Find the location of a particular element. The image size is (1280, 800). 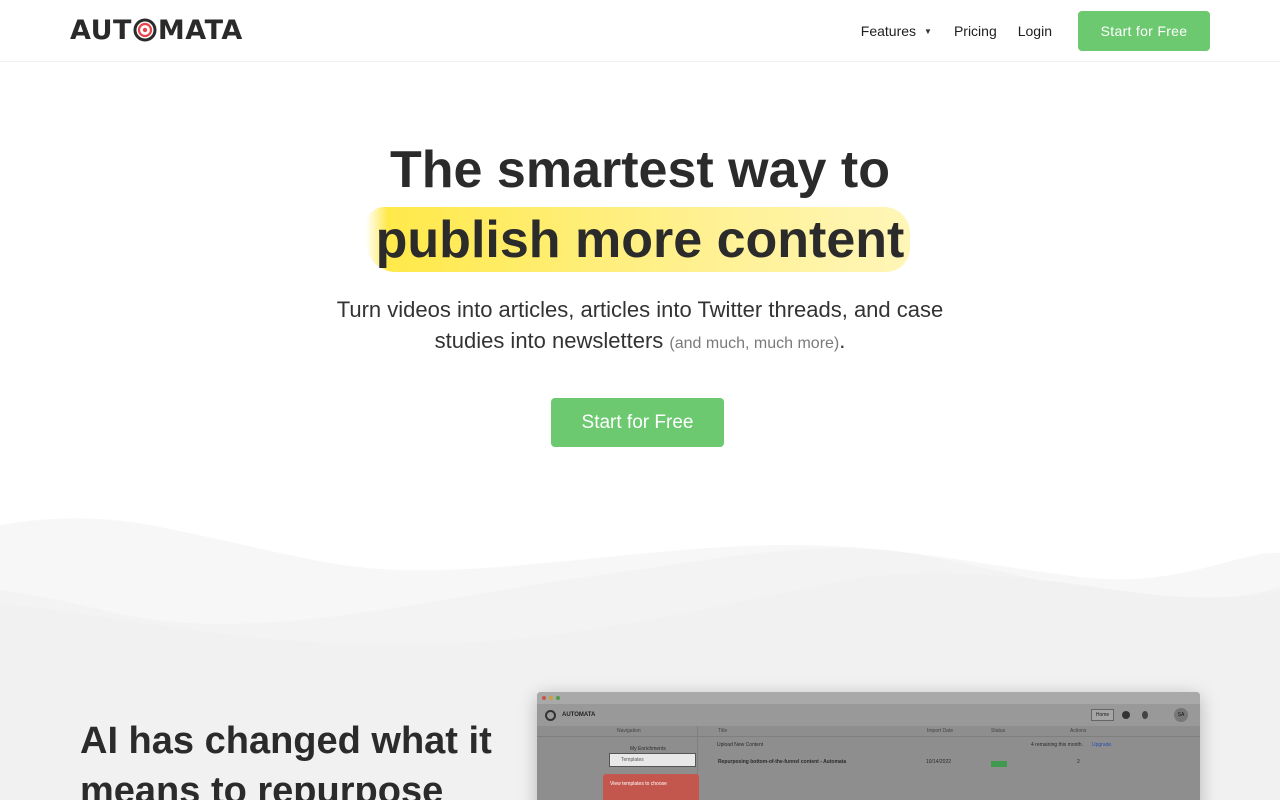

app-col-status: Status is located at coordinates (998, 731).